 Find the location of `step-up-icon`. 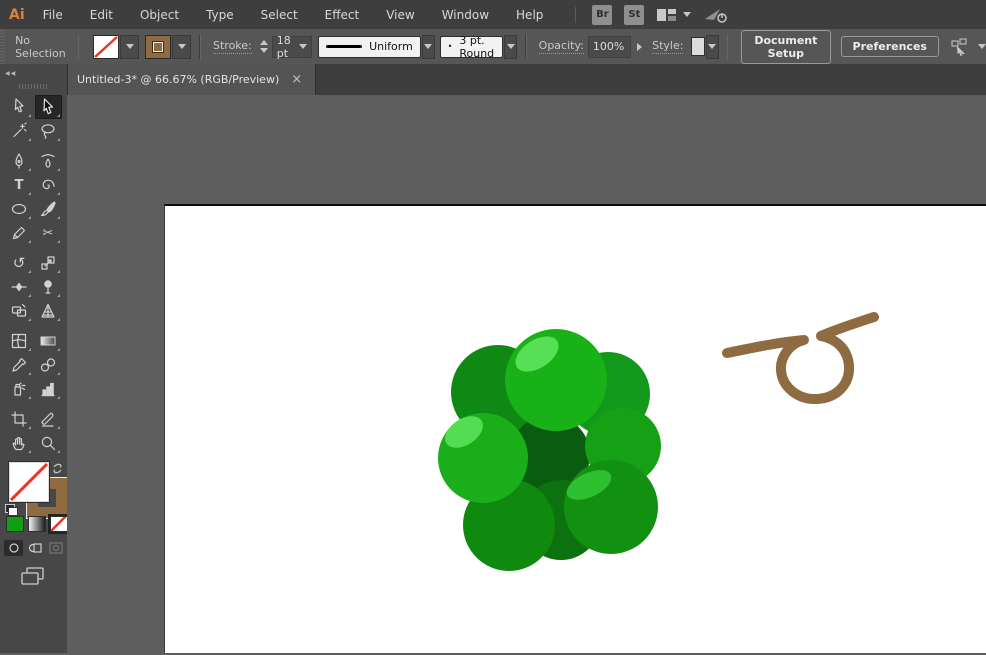

step-up-icon is located at coordinates (263, 42).